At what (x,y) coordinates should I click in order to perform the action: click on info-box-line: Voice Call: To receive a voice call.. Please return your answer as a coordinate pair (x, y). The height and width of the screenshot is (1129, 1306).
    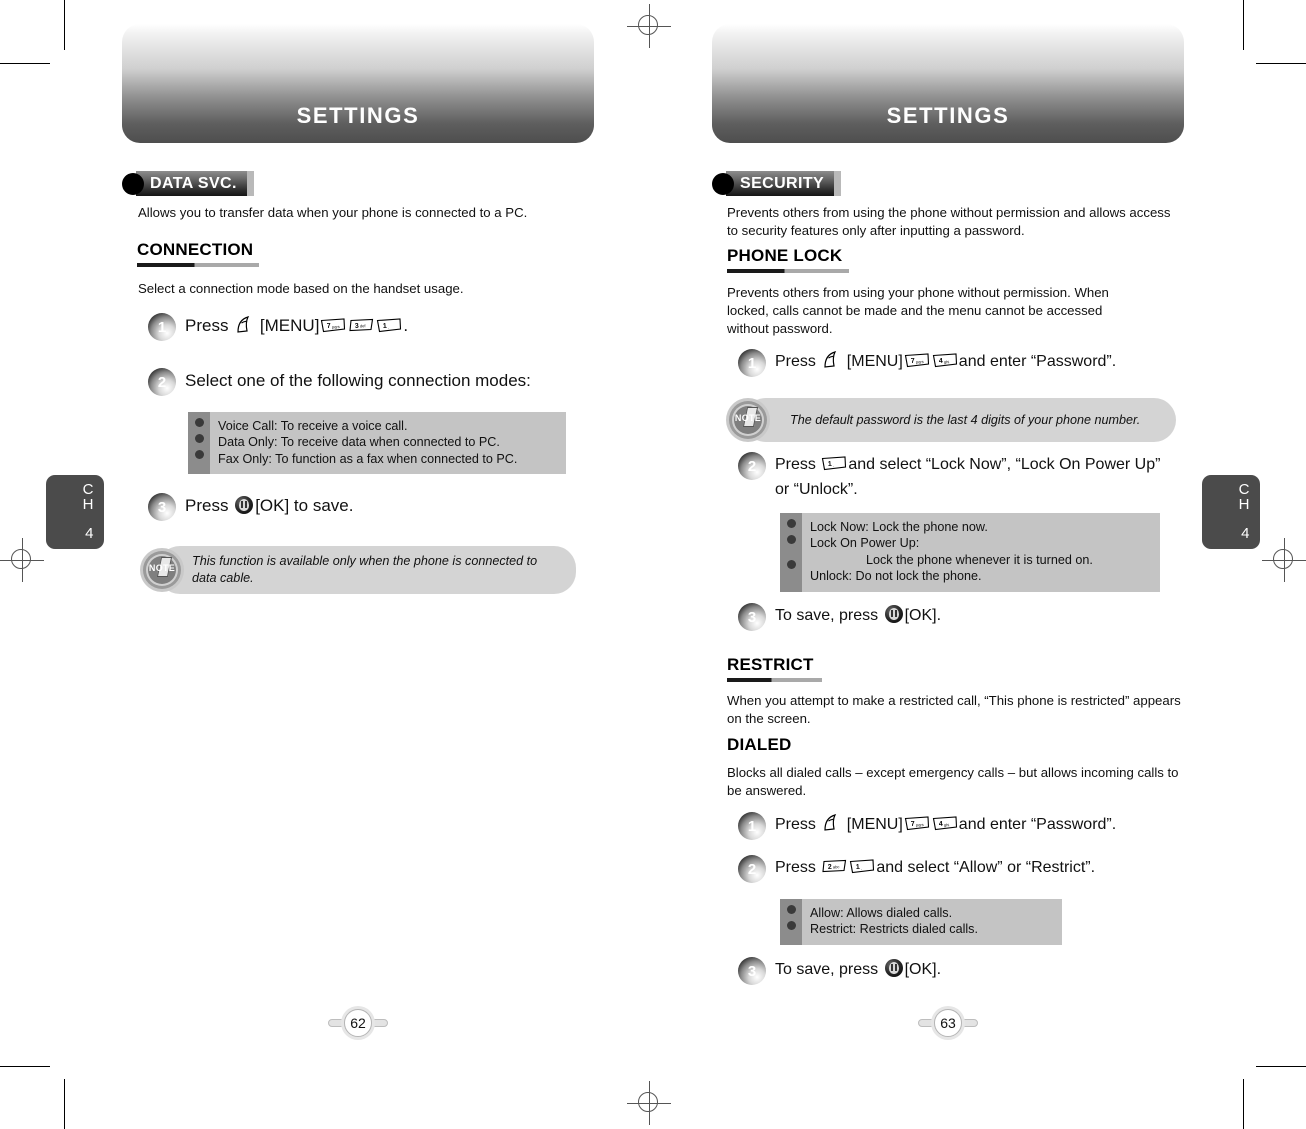
    Looking at the image, I should click on (313, 426).